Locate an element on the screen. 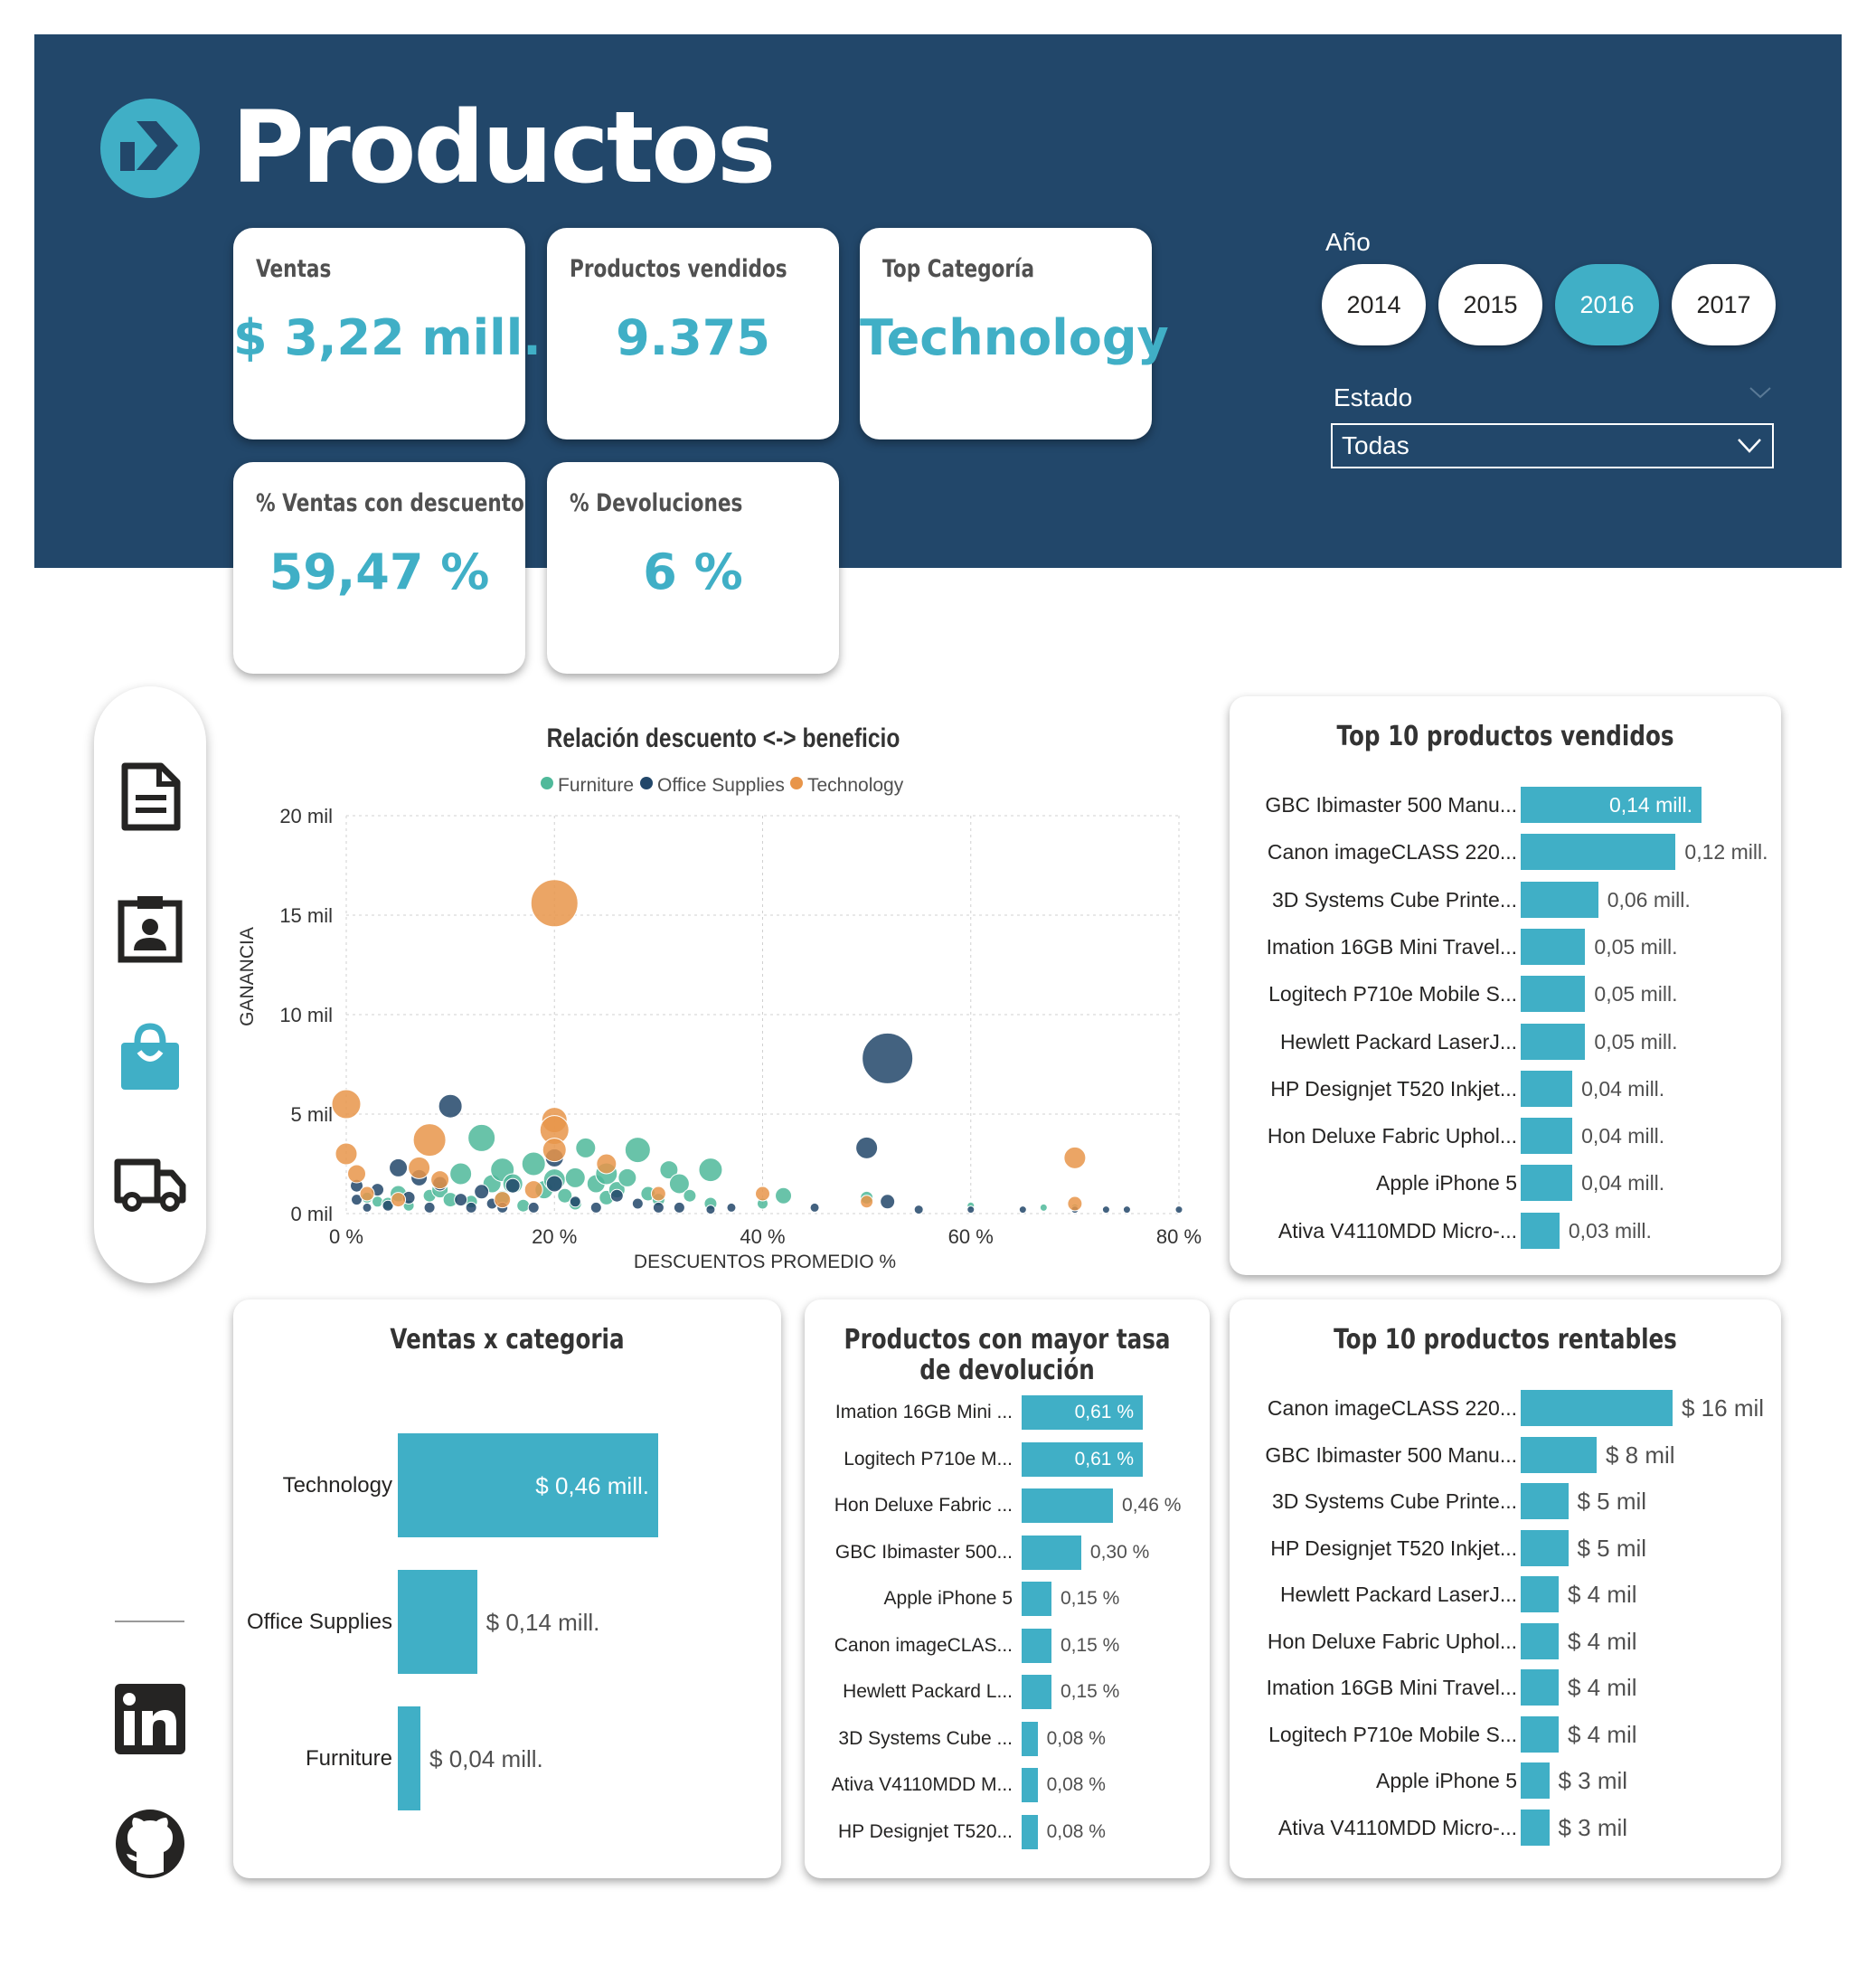  linkedin-icon is located at coordinates (150, 1719).